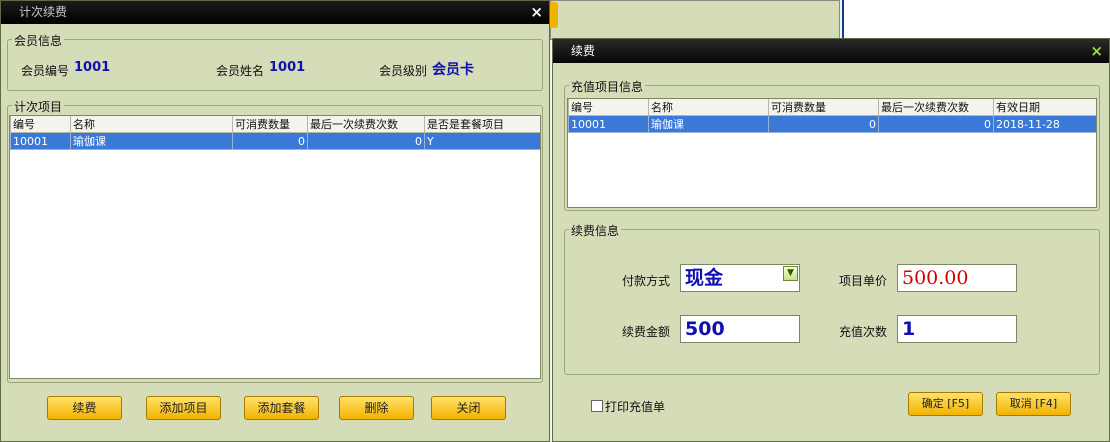 The height and width of the screenshot is (442, 1110). Describe the element at coordinates (583, 51) in the screenshot. I see `right-window-title: 续费` at that location.